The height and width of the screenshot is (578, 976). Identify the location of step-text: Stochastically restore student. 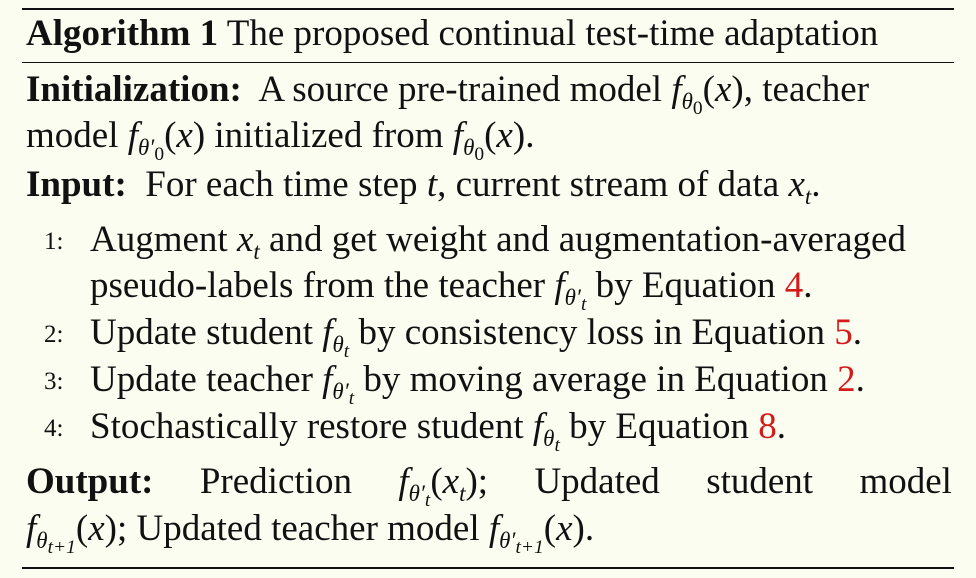
(307, 426).